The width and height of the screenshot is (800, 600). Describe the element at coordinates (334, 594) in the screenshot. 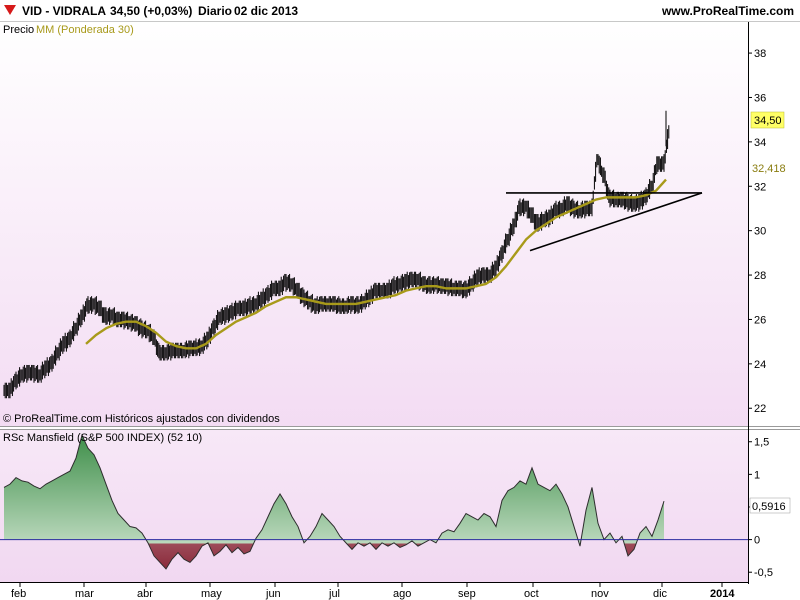

I see `x-tick-label: jul` at that location.